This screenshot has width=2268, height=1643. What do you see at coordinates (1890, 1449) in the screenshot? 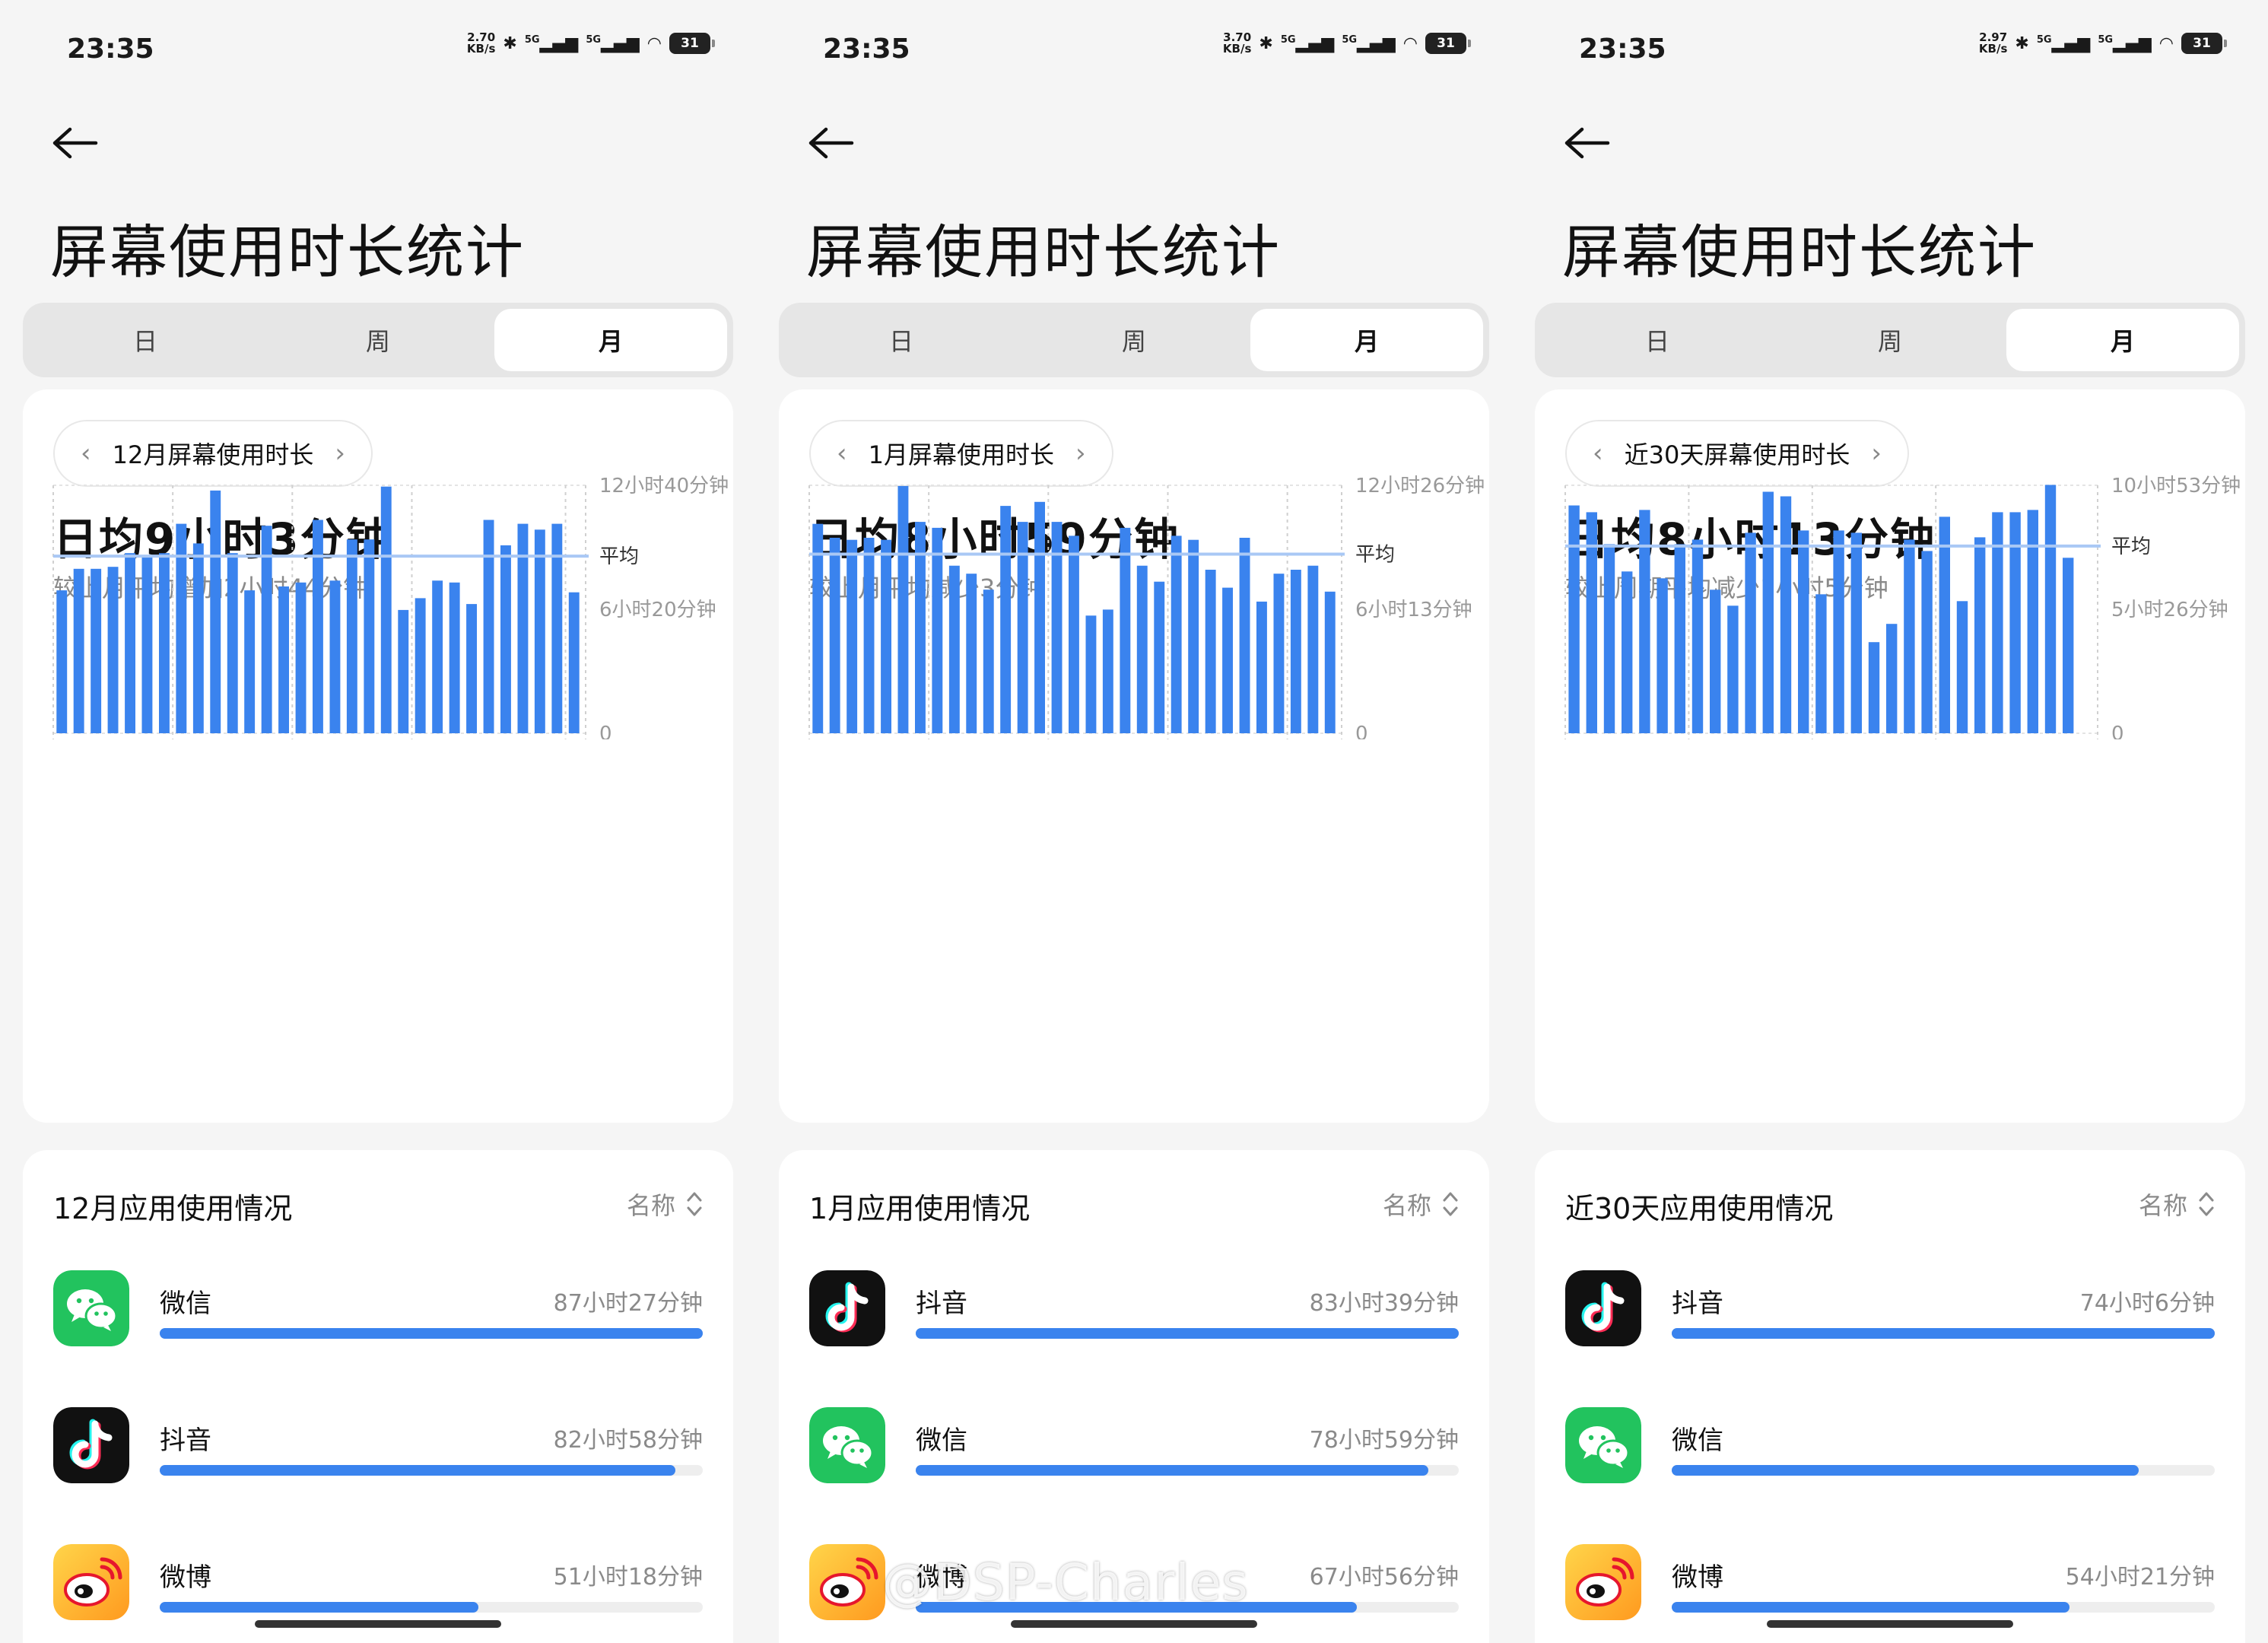
I see `app-row: 微信` at bounding box center [1890, 1449].